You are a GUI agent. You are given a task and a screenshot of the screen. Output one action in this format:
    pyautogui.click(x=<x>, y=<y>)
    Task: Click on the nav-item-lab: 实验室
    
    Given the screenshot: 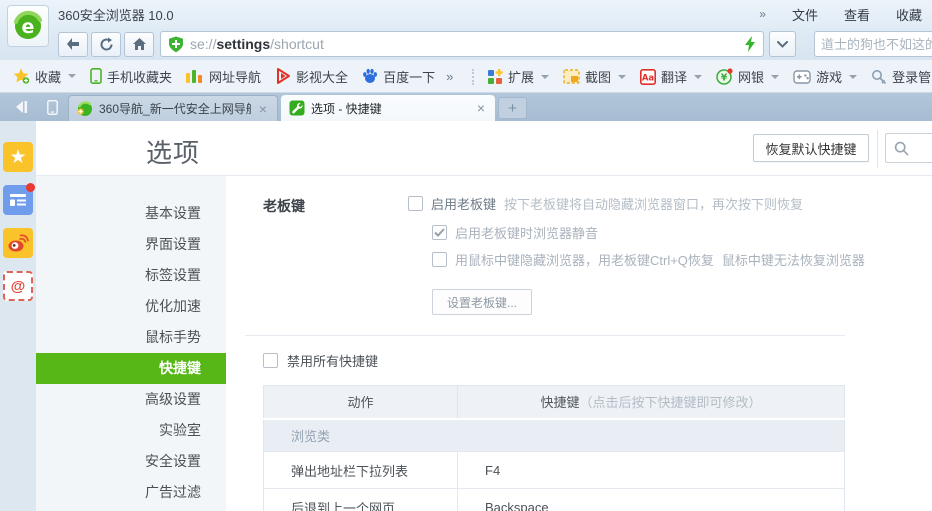 What is the action you would take?
    pyautogui.click(x=131, y=430)
    